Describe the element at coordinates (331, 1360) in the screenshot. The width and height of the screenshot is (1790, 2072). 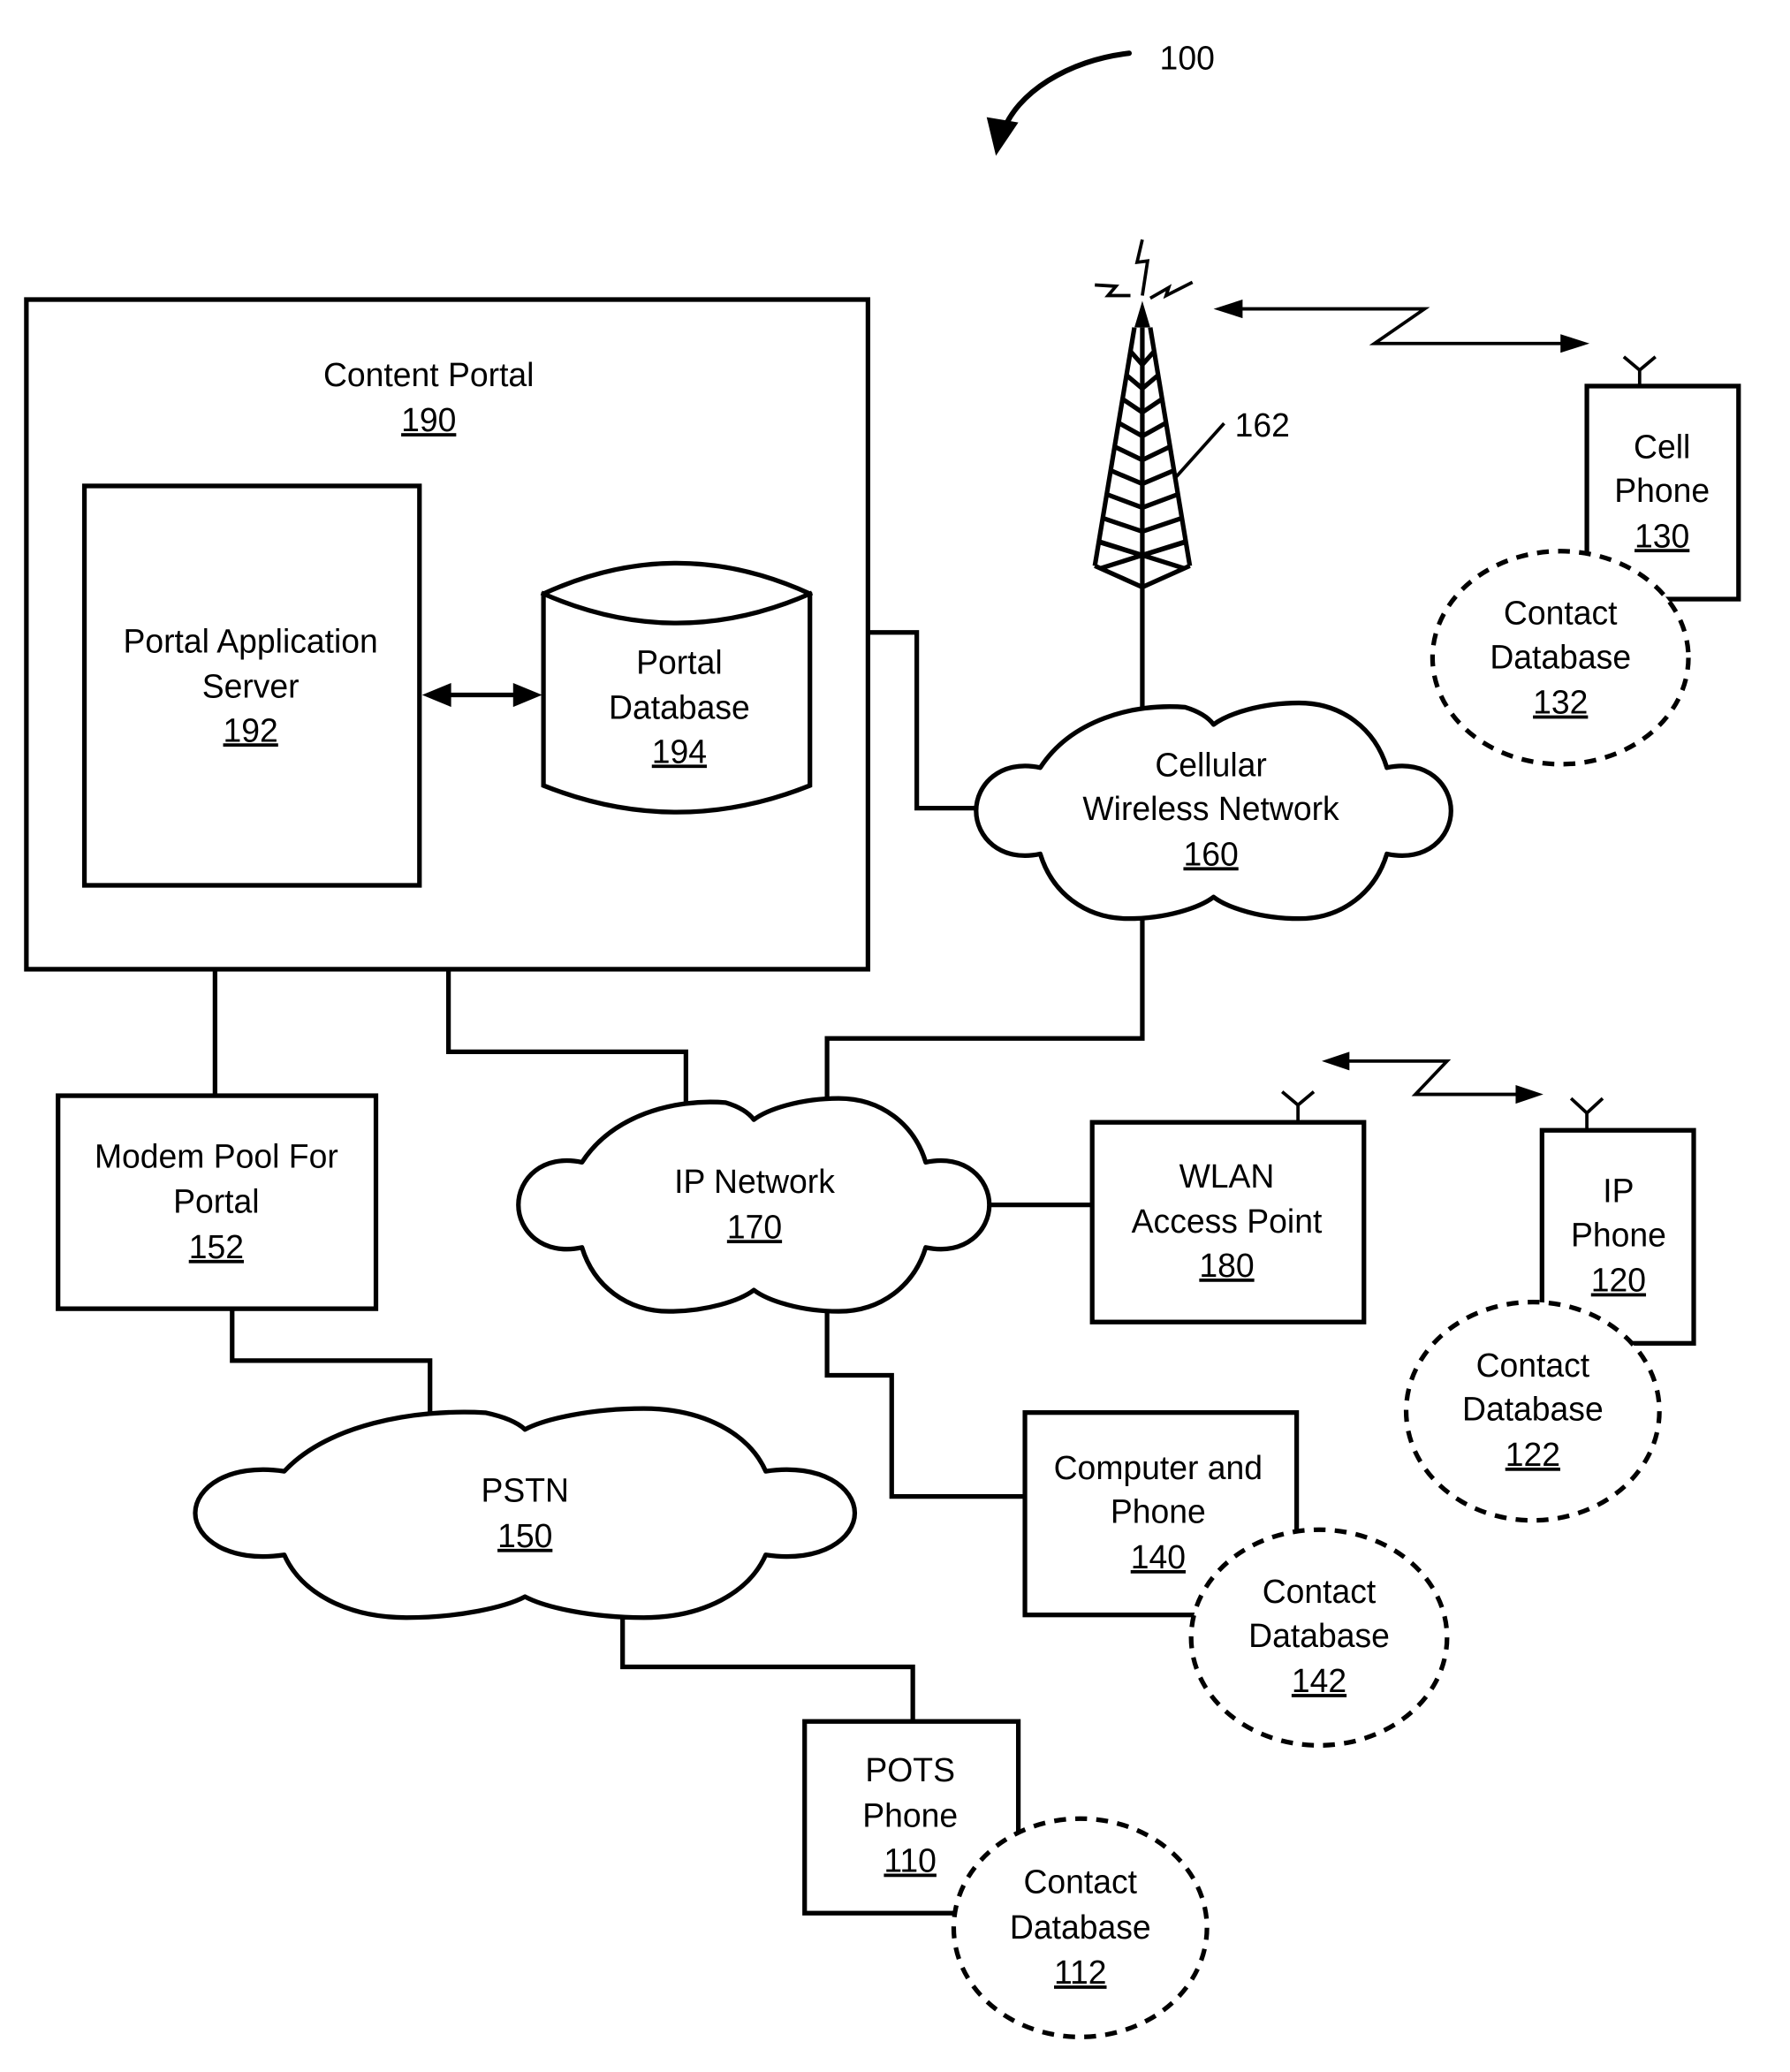
I see `link-modem-pstn` at that location.